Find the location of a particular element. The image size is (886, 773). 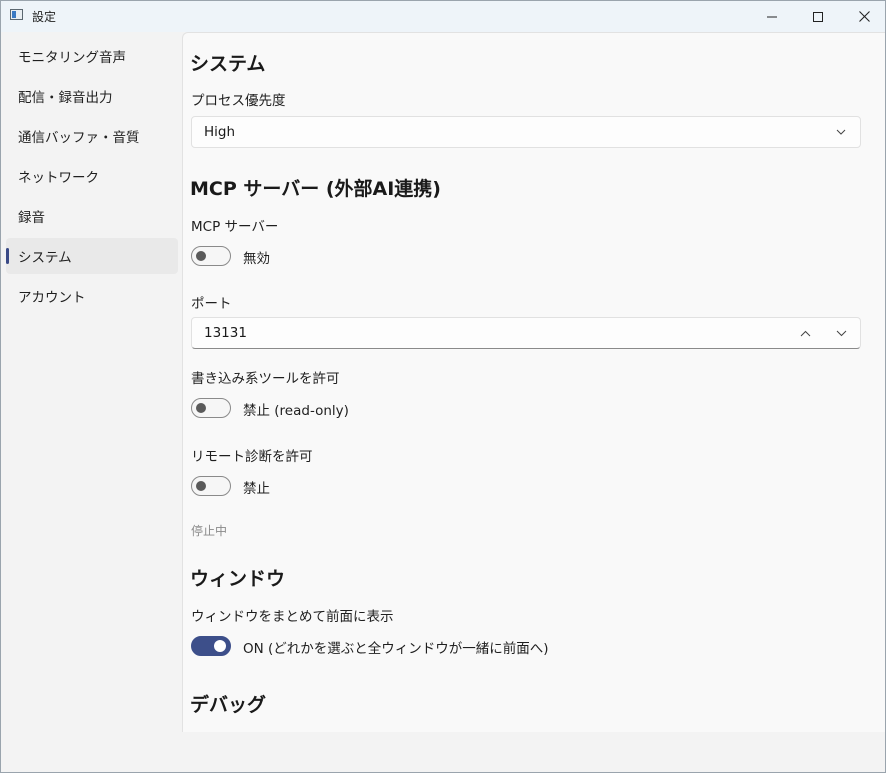

sidebar-item-buffer-quality: 通信バッファ・音質 is located at coordinates (92, 136).